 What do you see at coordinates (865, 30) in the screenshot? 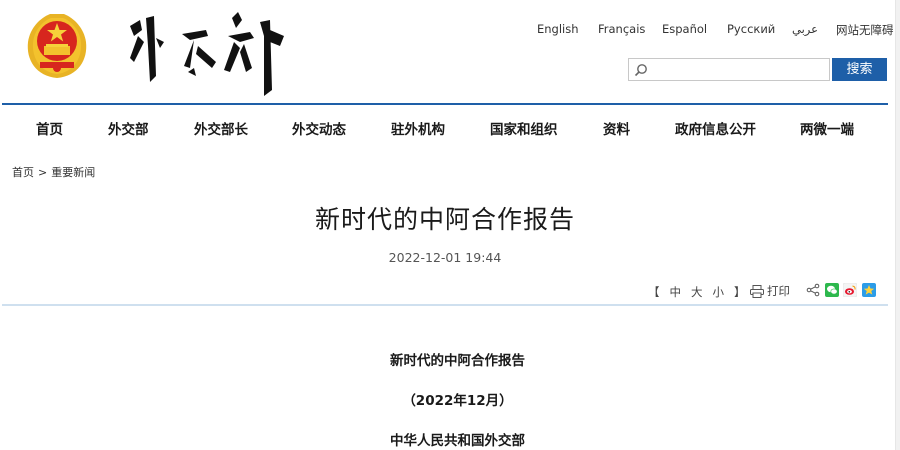
I see `accessibility-link: 网站无障碍` at bounding box center [865, 30].